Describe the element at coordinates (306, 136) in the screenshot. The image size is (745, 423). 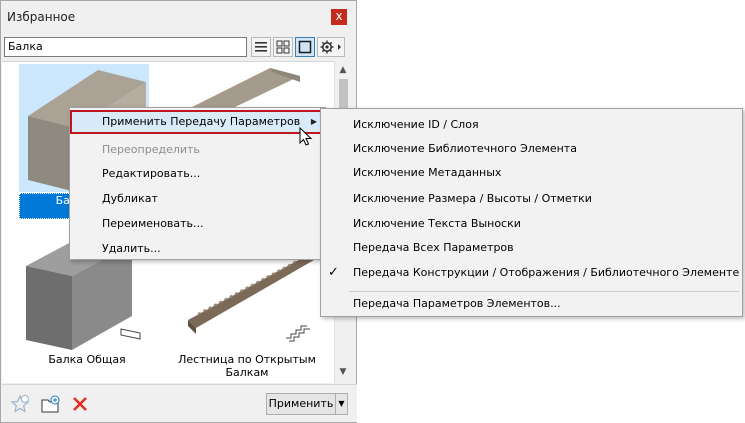
I see `mouse-cursor-icon` at that location.